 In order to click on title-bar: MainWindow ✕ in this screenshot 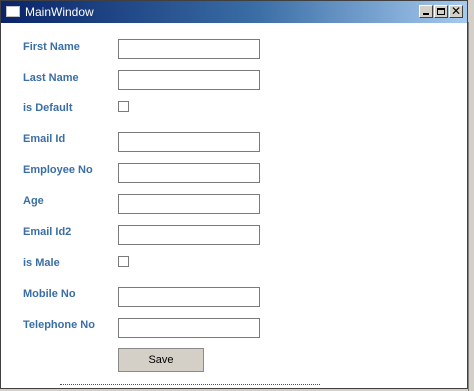, I will do `click(234, 12)`.